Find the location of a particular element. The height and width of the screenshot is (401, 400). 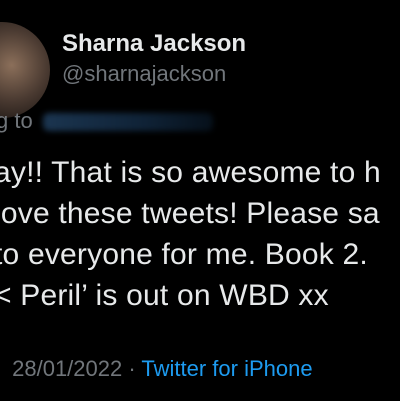

author-avatar is located at coordinates (25, 70).